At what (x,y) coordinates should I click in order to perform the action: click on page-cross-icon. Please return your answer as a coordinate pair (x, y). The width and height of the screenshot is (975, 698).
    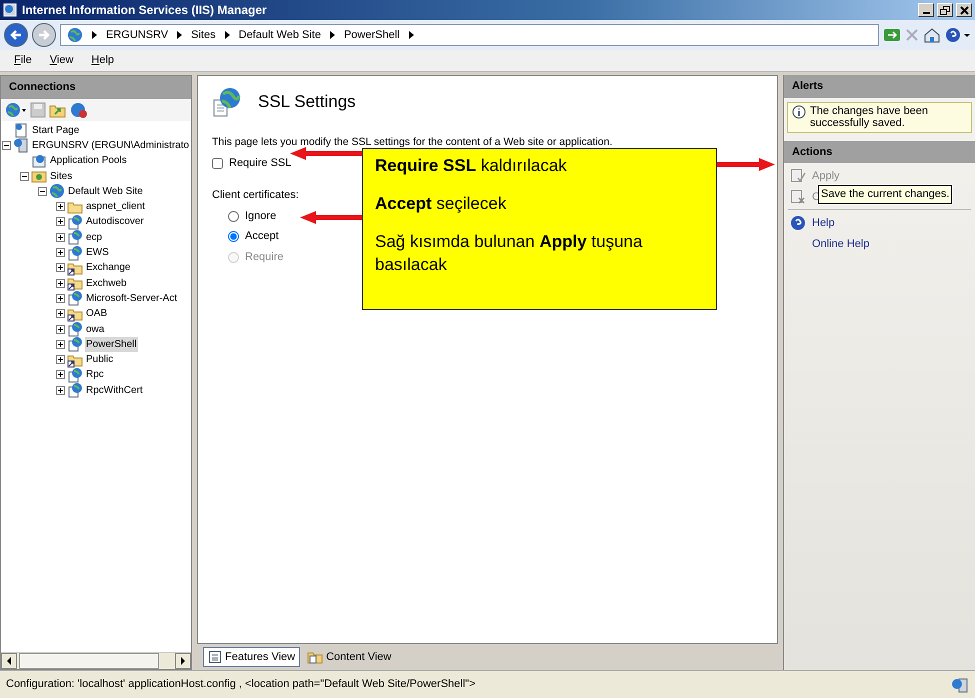
    Looking at the image, I should click on (798, 196).